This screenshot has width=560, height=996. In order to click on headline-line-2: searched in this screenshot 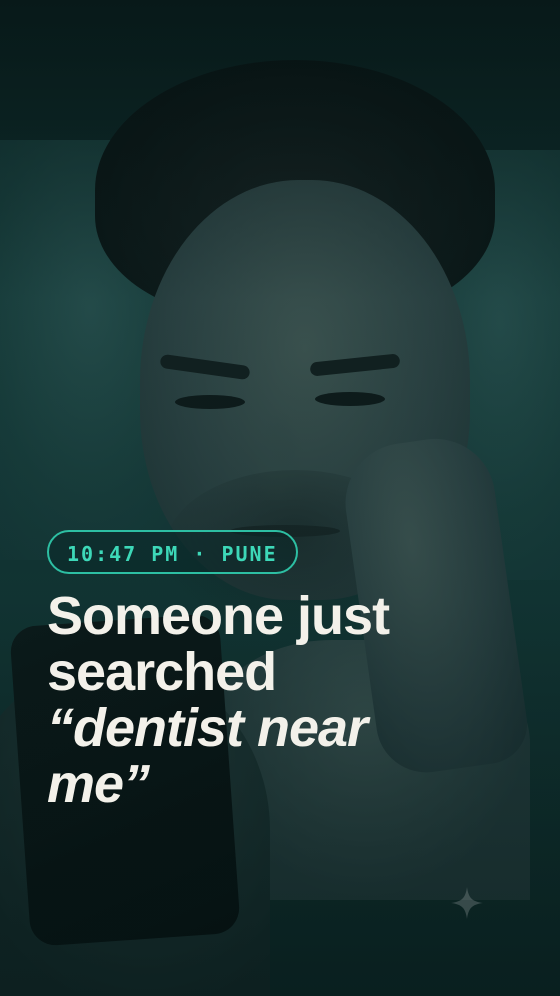, I will do `click(162, 672)`.